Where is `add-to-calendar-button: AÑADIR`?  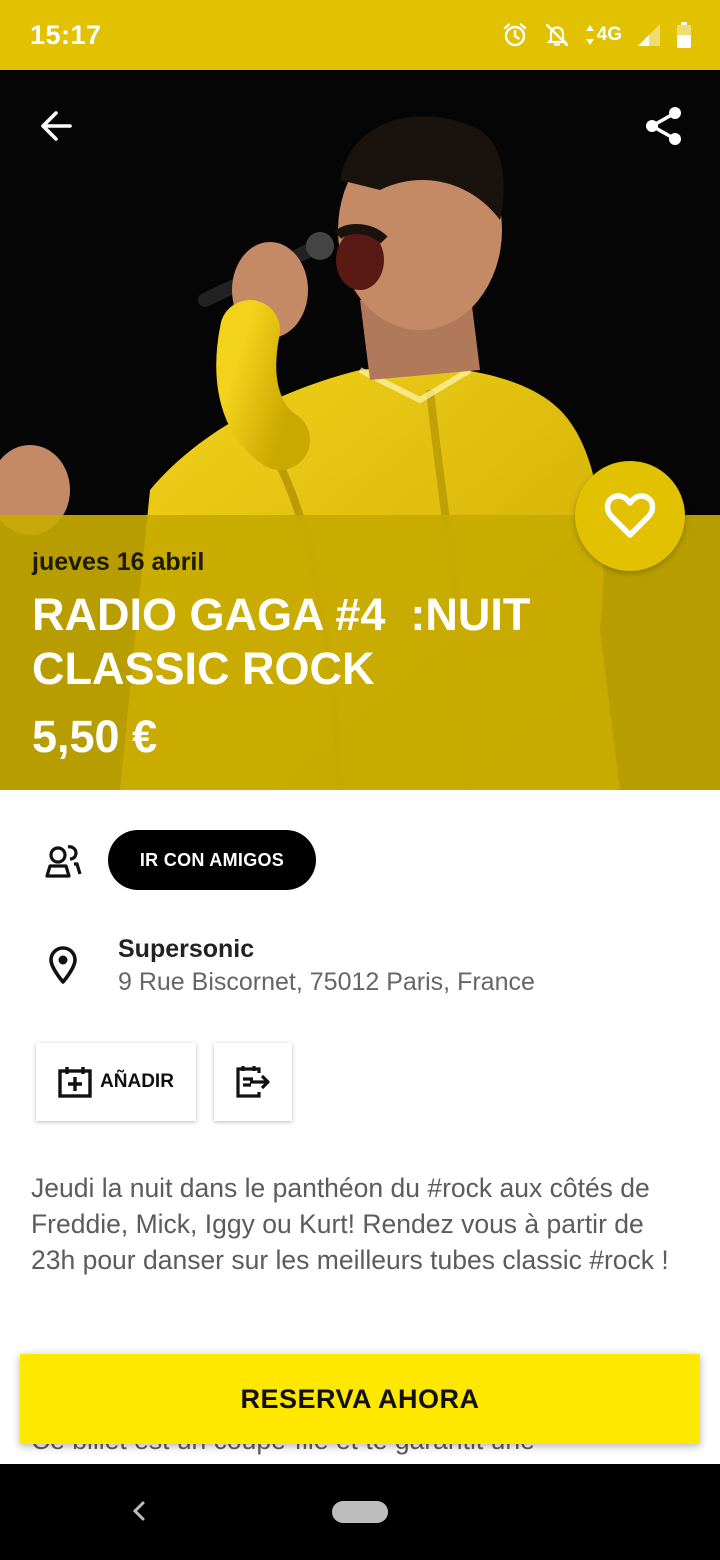 add-to-calendar-button: AÑADIR is located at coordinates (116, 1082).